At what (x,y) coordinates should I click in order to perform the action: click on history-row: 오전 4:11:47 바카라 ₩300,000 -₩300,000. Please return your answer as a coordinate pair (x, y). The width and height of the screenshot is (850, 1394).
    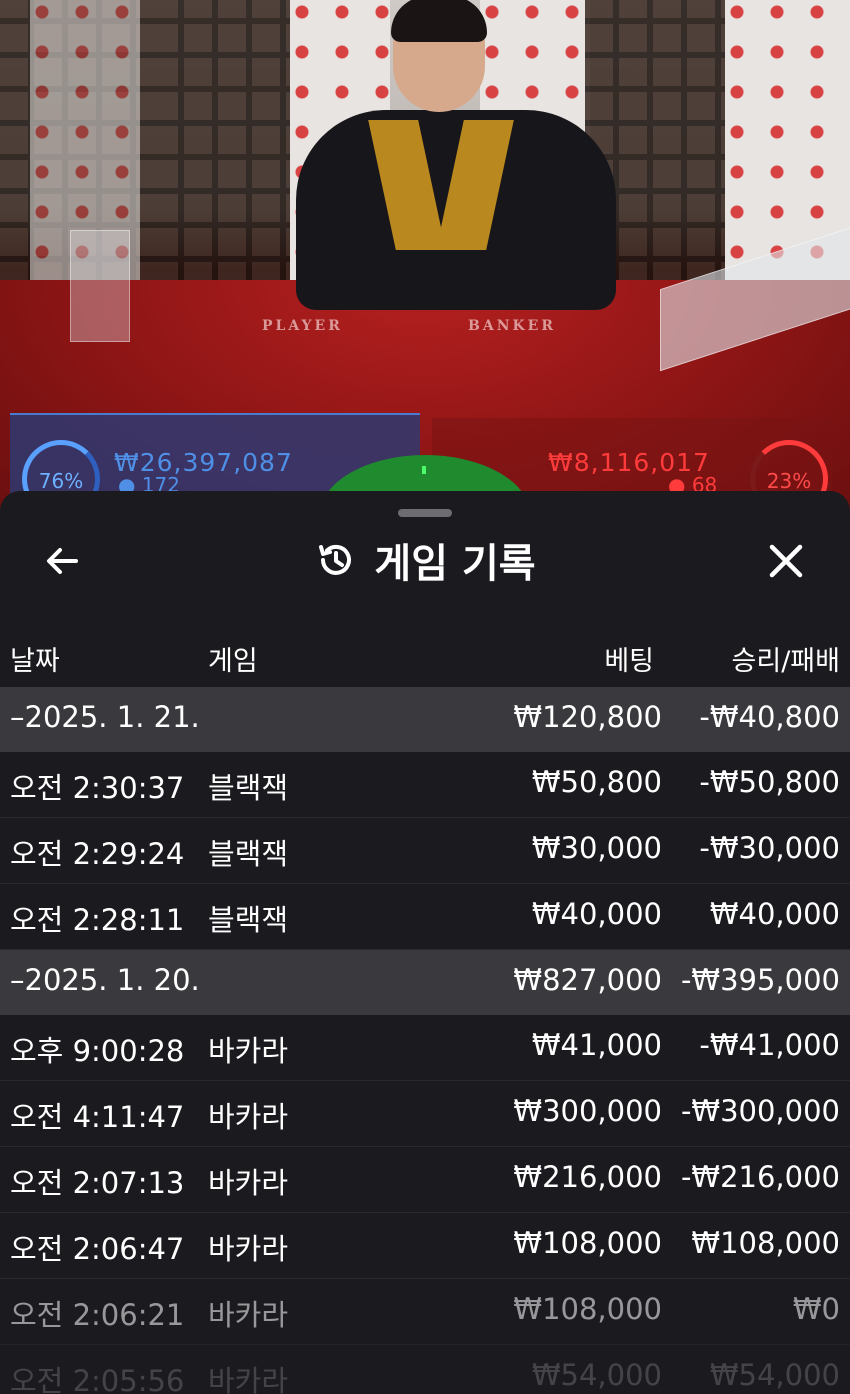
    Looking at the image, I should click on (425, 1114).